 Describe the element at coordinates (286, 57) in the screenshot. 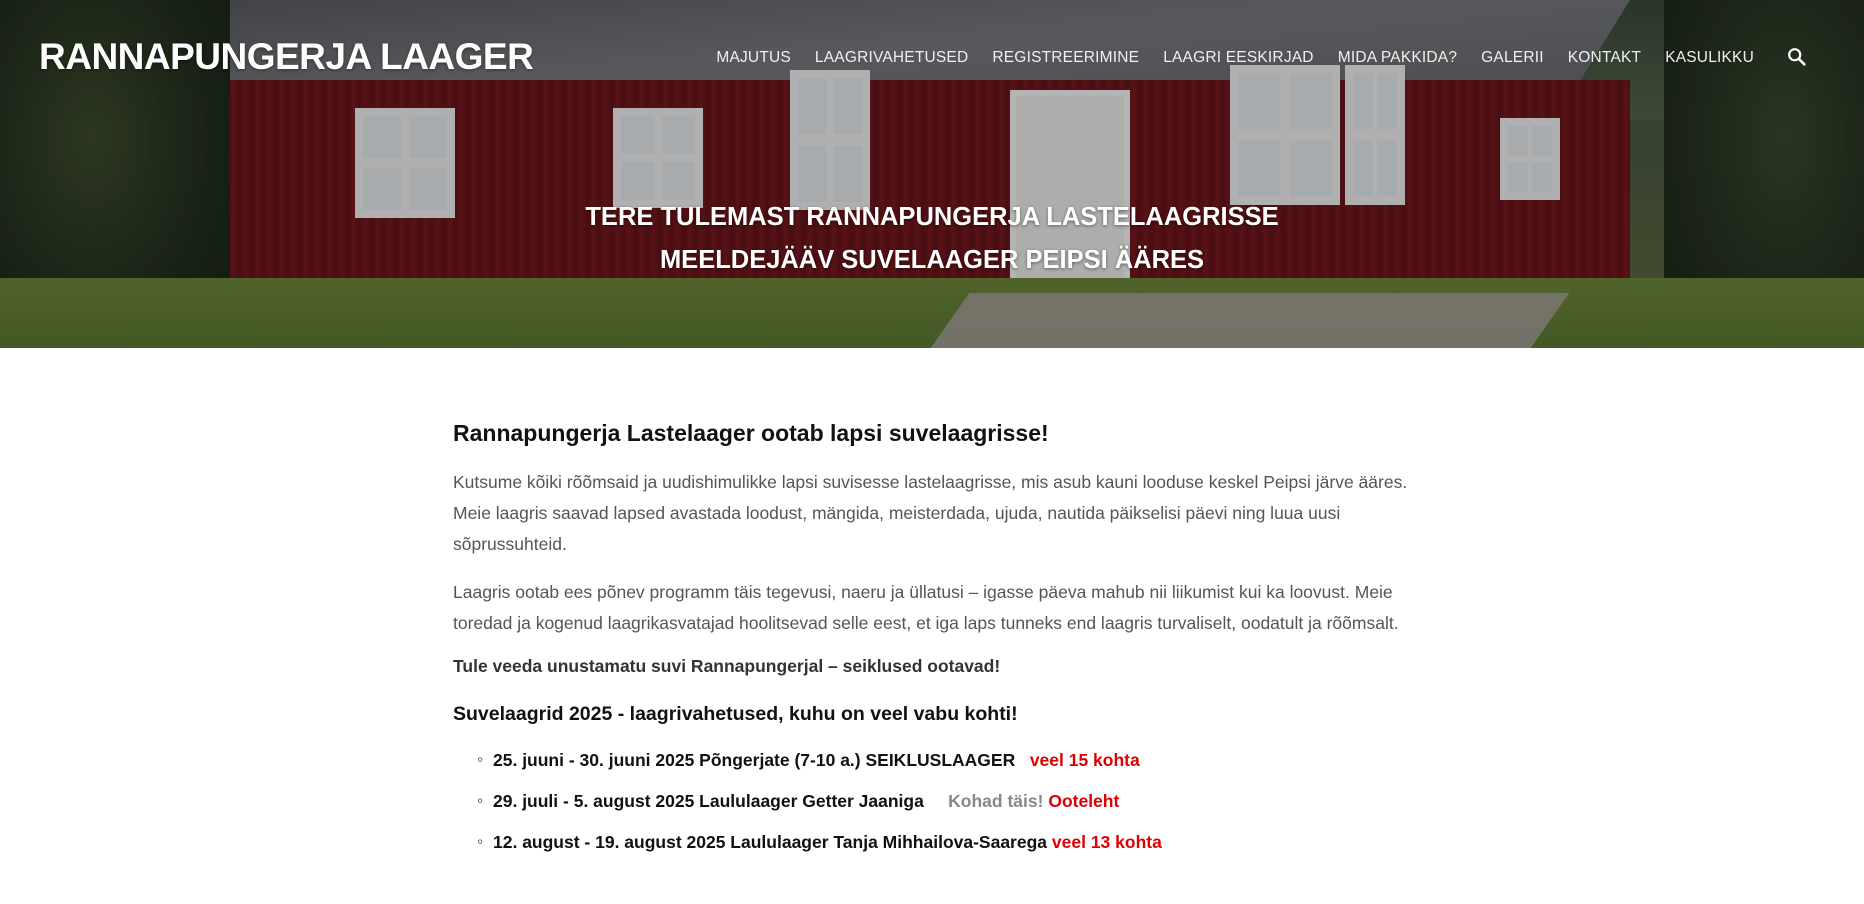

I see `site-title: RANNAPUNGERJA LAAGER` at that location.